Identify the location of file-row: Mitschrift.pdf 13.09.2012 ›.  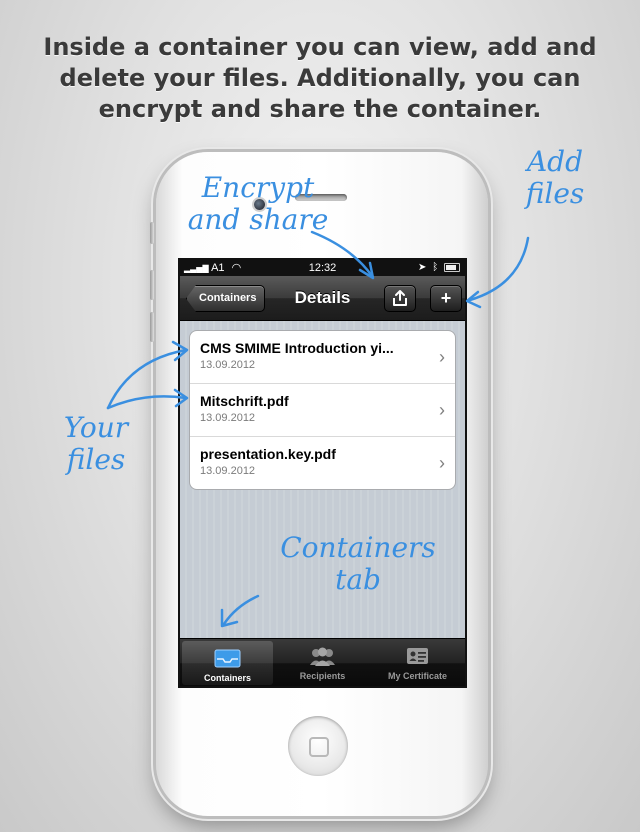
(322, 410).